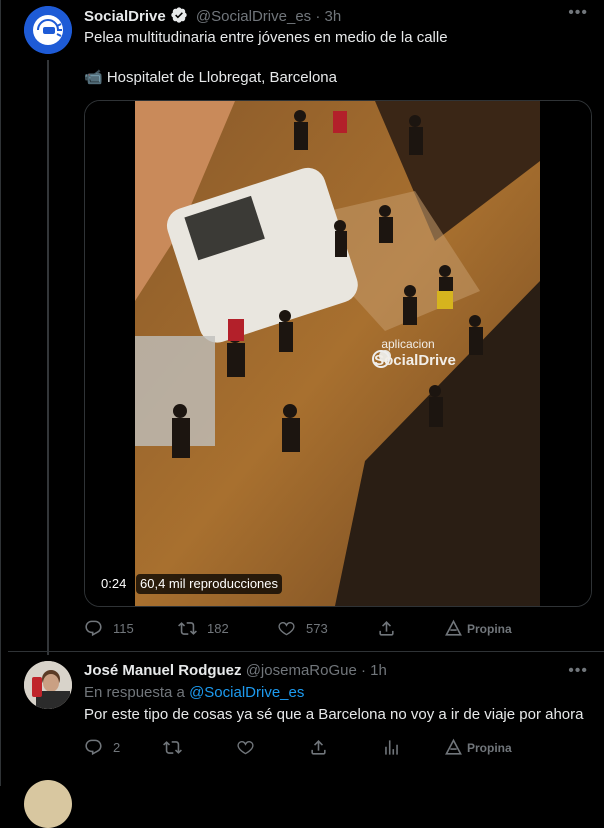  I want to click on share-button, so click(386, 628).